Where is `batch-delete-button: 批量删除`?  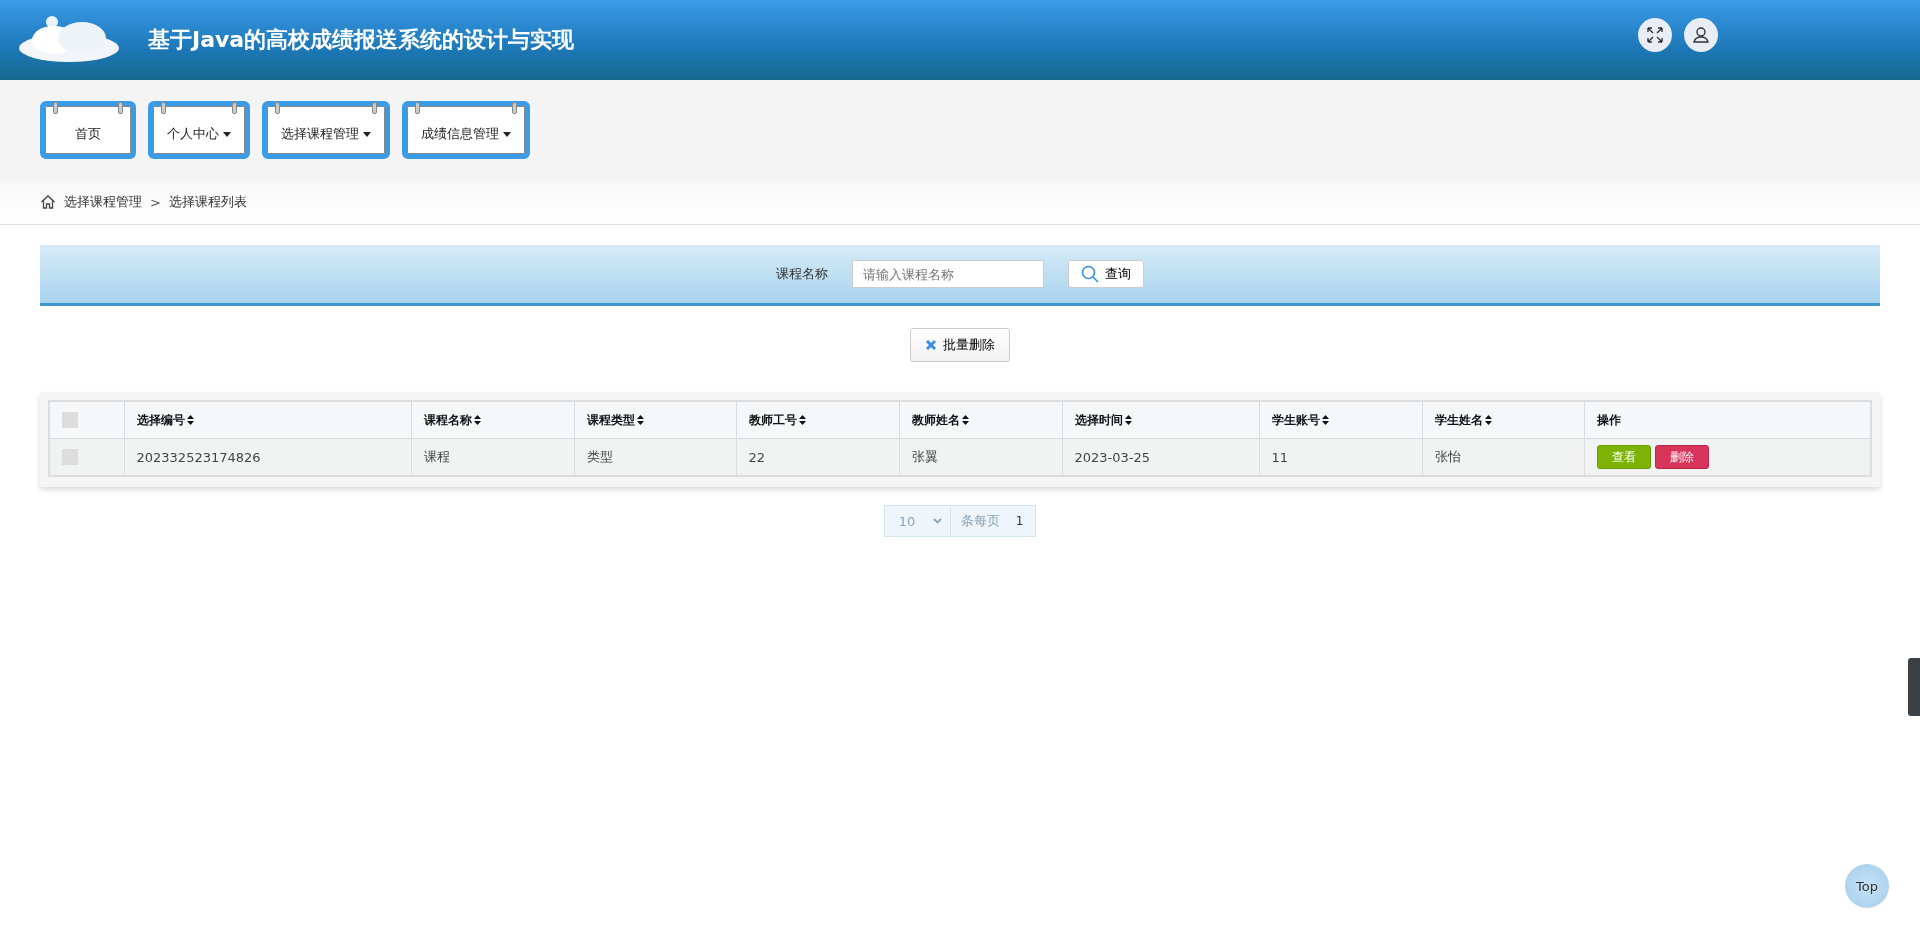 batch-delete-button: 批量删除 is located at coordinates (960, 345).